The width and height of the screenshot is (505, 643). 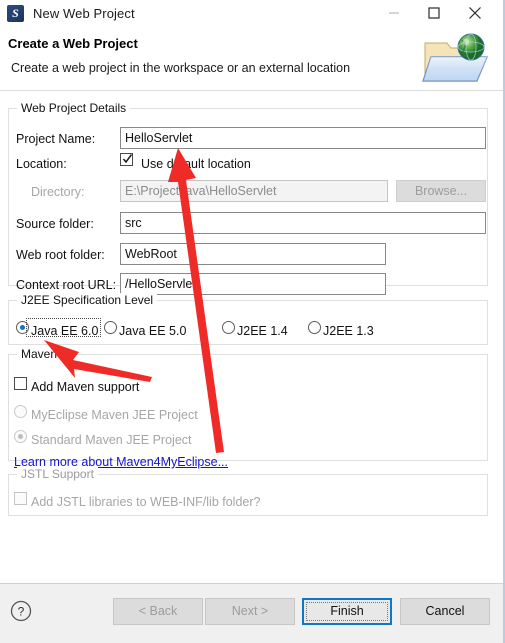 What do you see at coordinates (65, 331) in the screenshot?
I see `radio-java-ee-60-label: Java EE 6.0` at bounding box center [65, 331].